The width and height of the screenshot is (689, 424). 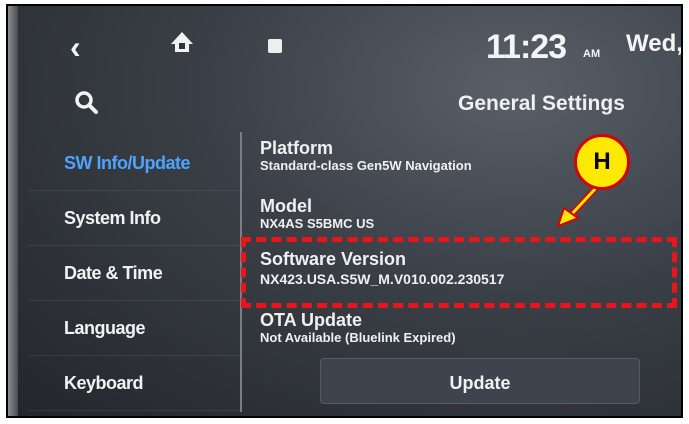 I want to click on model-label: Model, so click(x=286, y=206).